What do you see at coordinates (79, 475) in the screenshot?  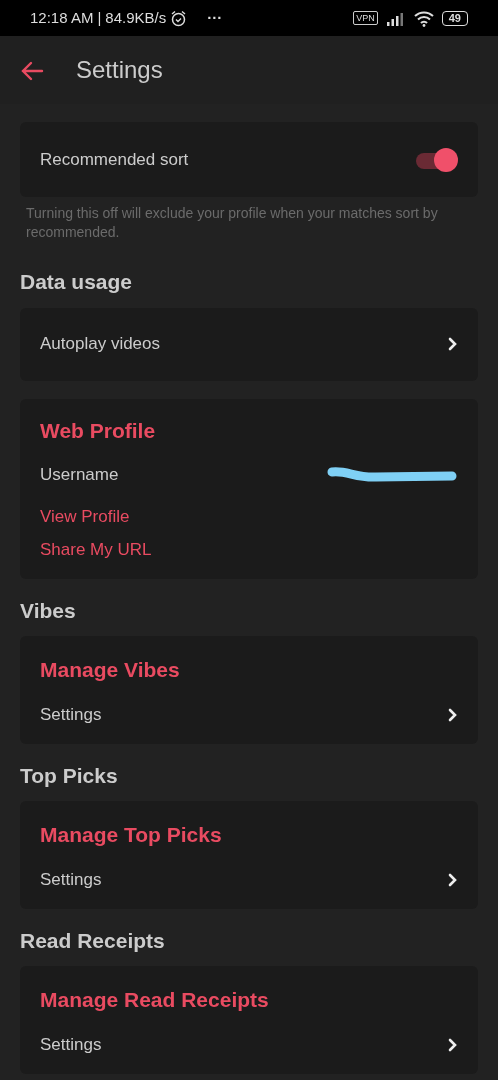 I see `field-label: Username` at bounding box center [79, 475].